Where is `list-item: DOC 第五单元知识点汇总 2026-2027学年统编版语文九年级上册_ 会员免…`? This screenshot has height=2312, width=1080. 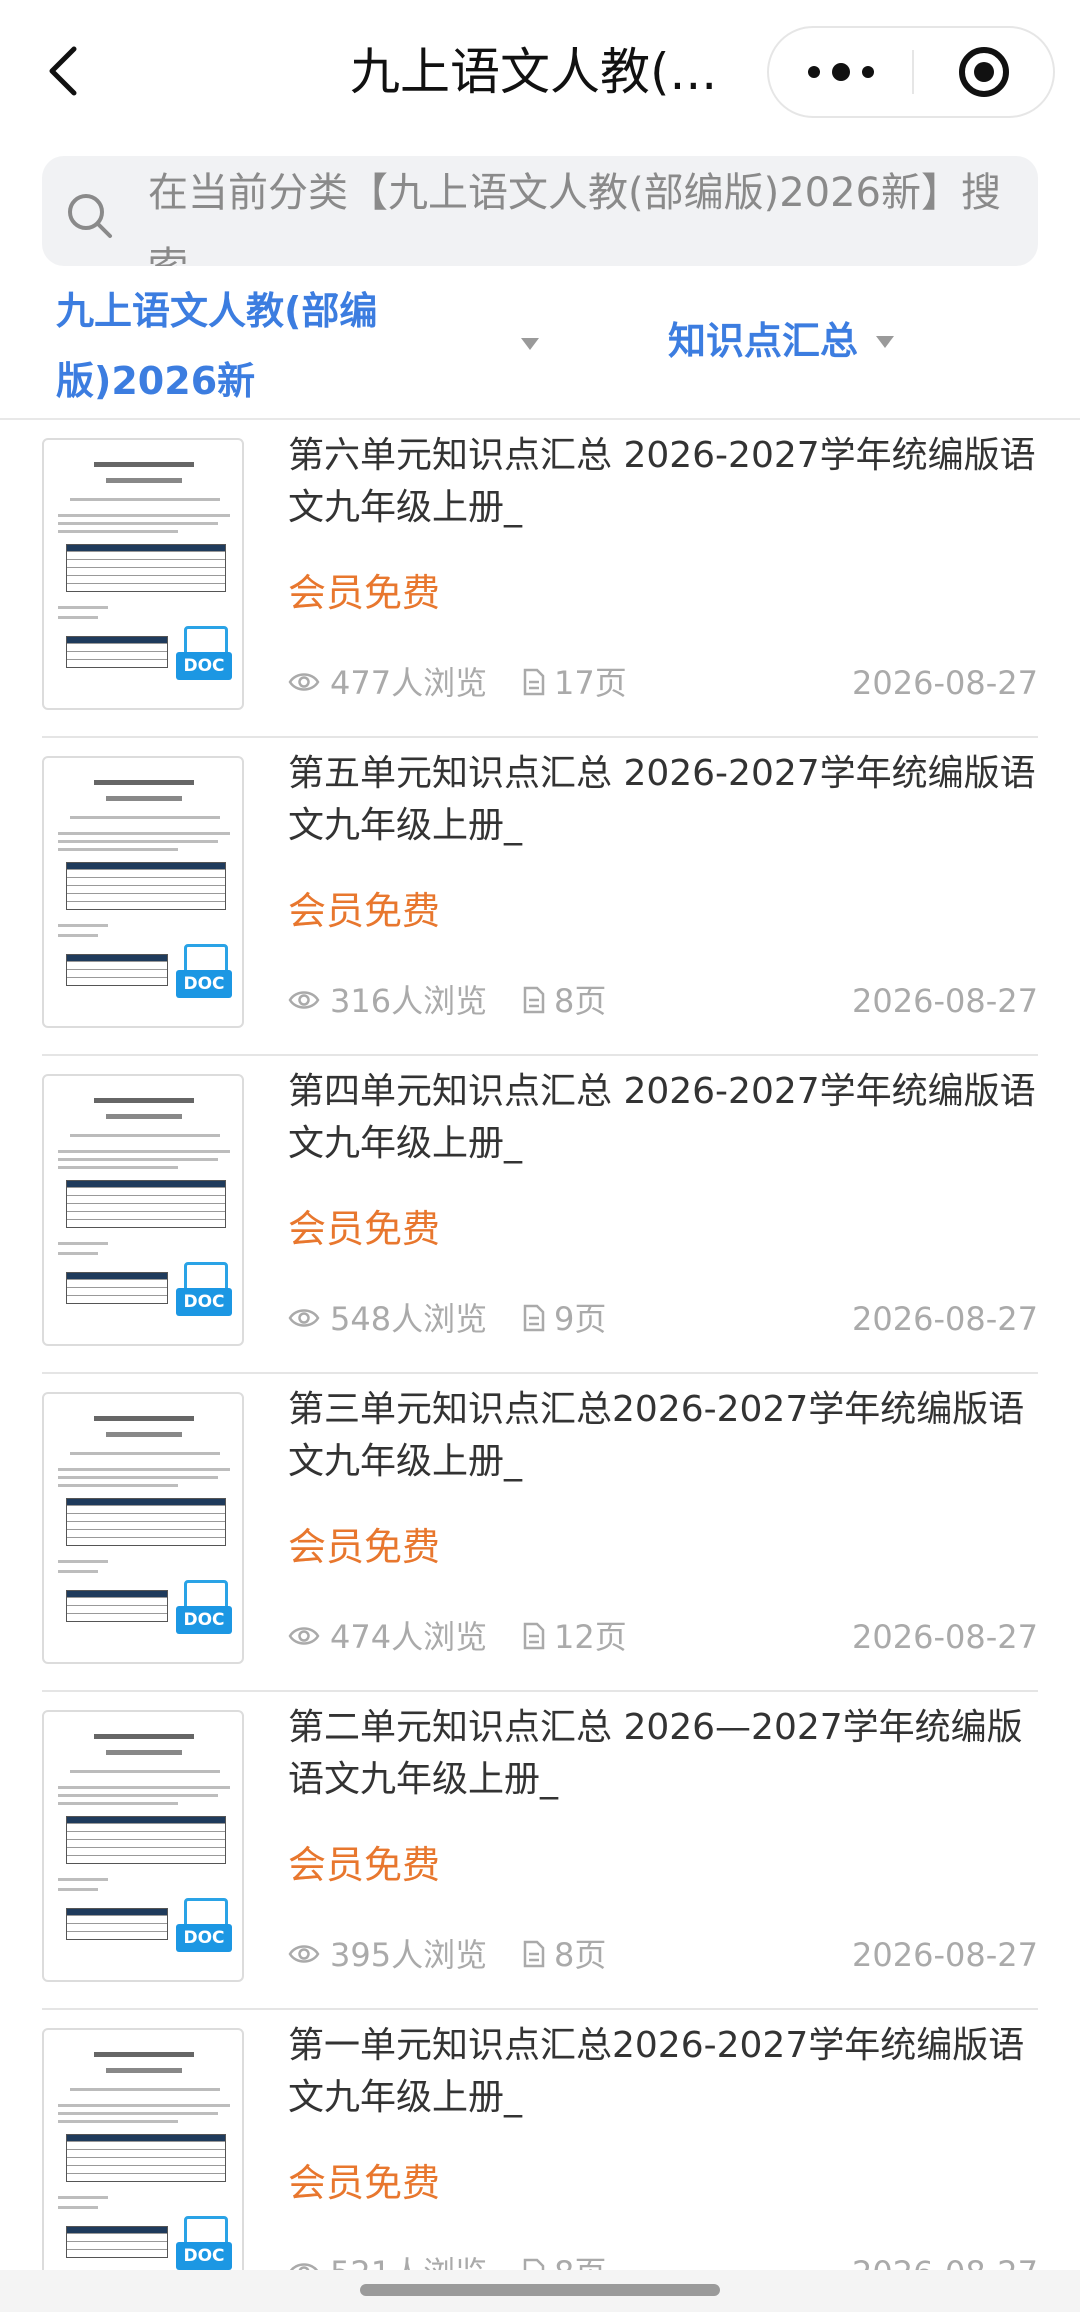
list-item: DOC 第五单元知识点汇总 2026-2027学年统编版语文九年级上册_ 会员免… is located at coordinates (540, 897).